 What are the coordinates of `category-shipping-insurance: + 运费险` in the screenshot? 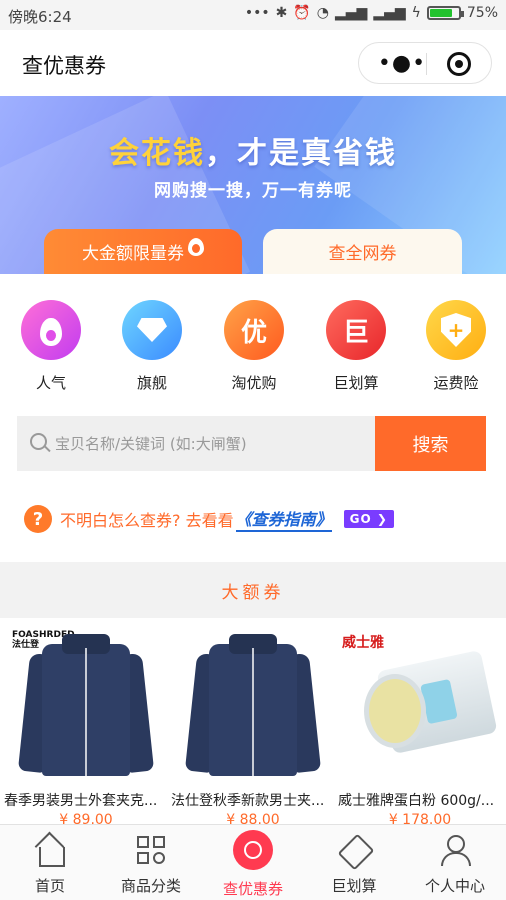 It's located at (456, 346).